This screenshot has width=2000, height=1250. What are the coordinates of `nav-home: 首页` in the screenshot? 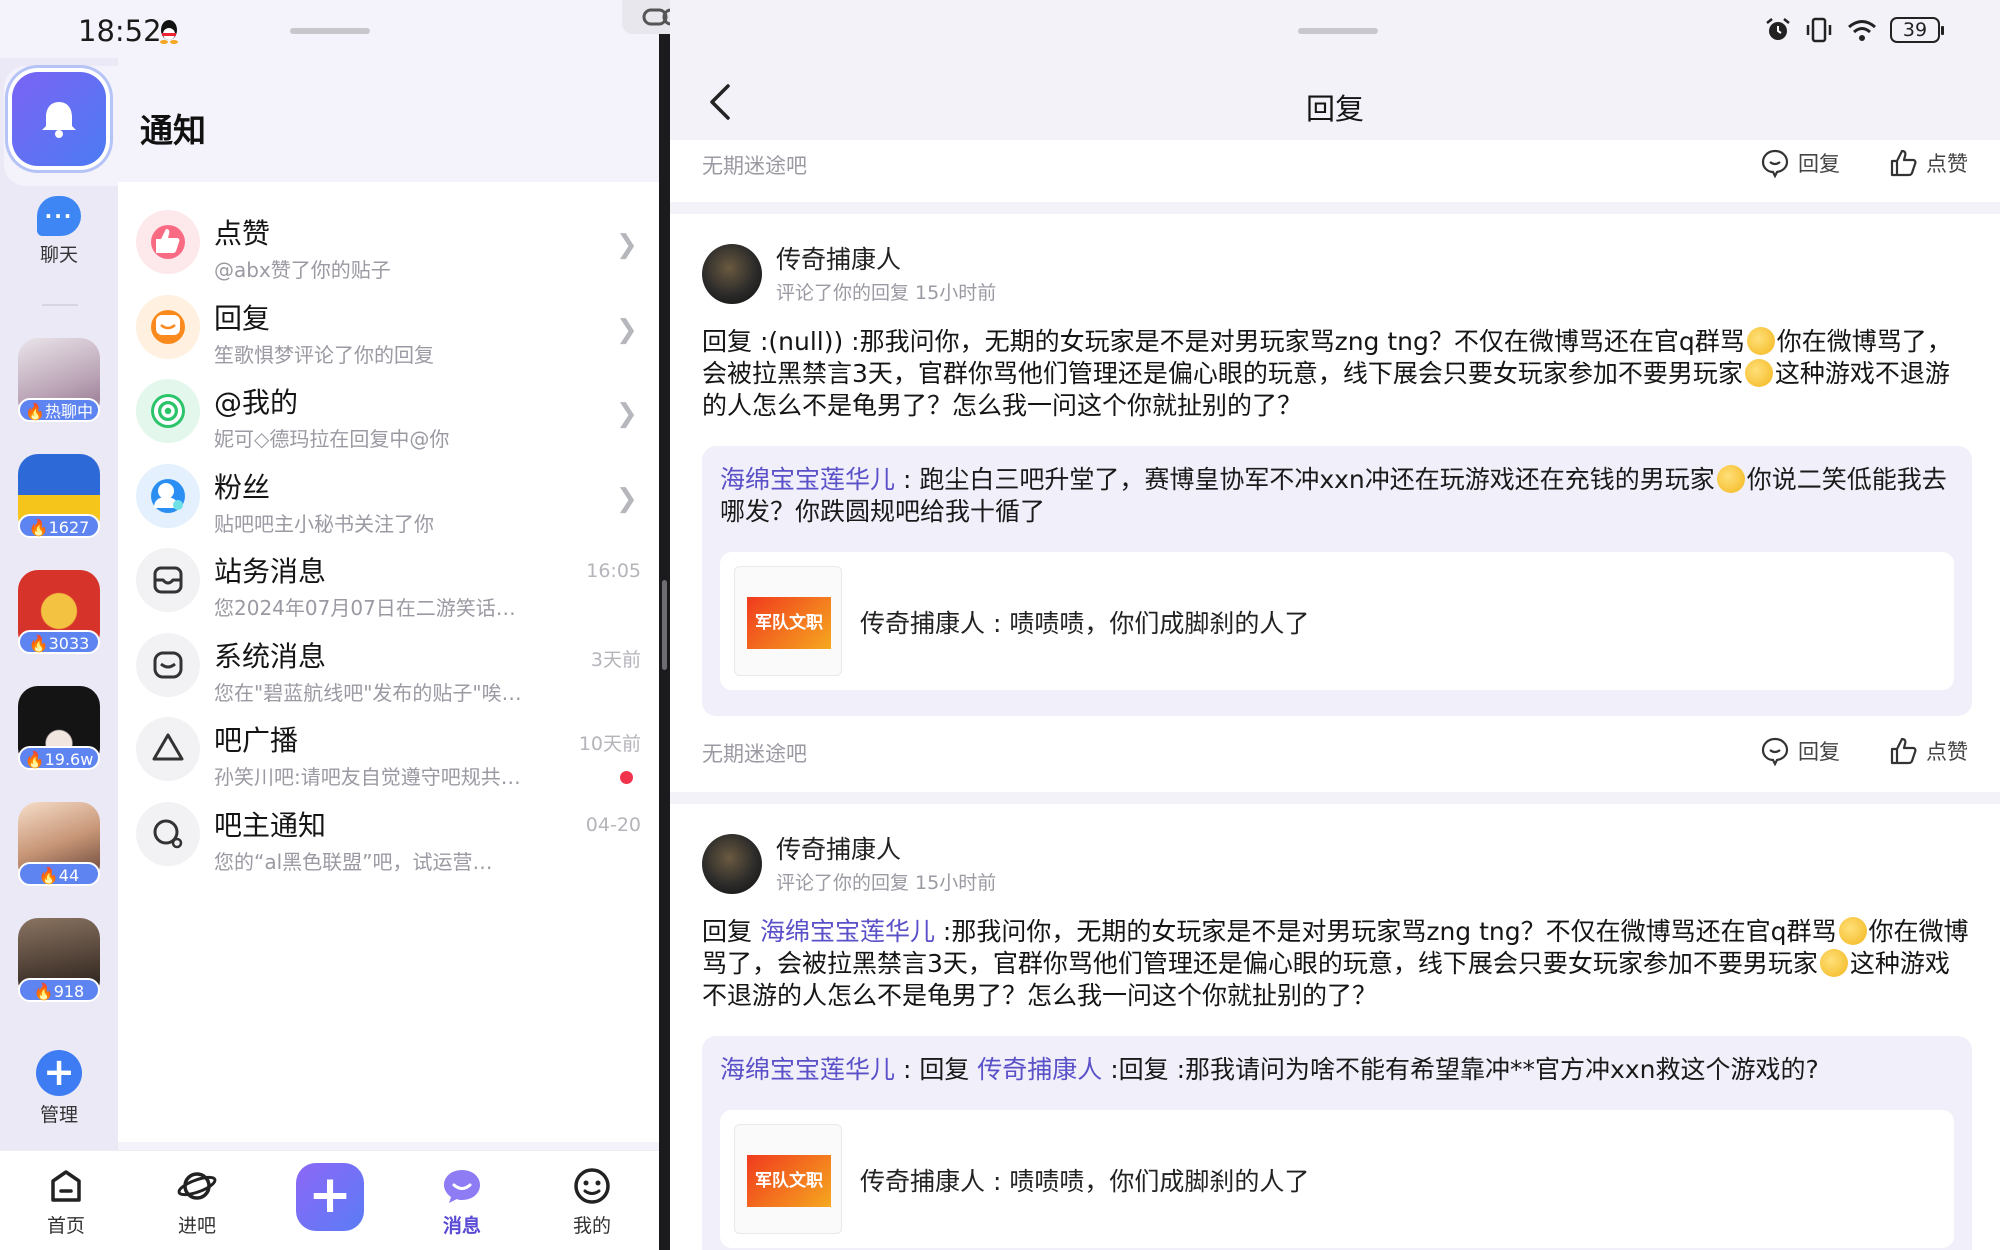 It's located at (66, 1201).